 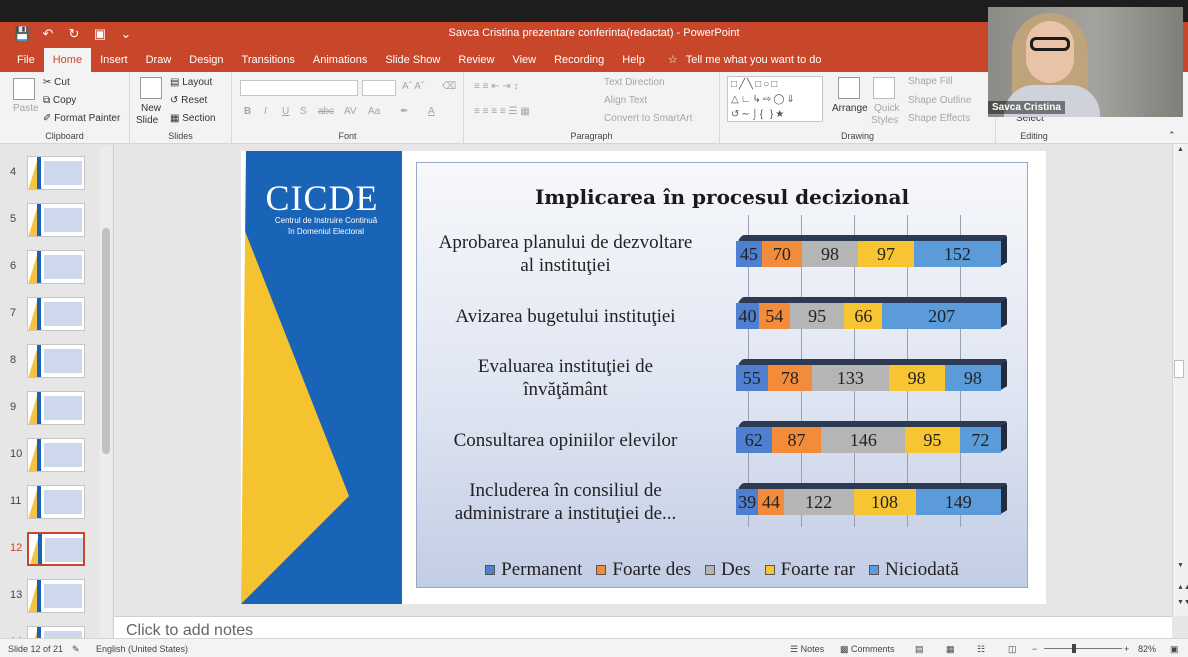 What do you see at coordinates (634, 82) in the screenshot?
I see `text-direction-button: Text Direction` at bounding box center [634, 82].